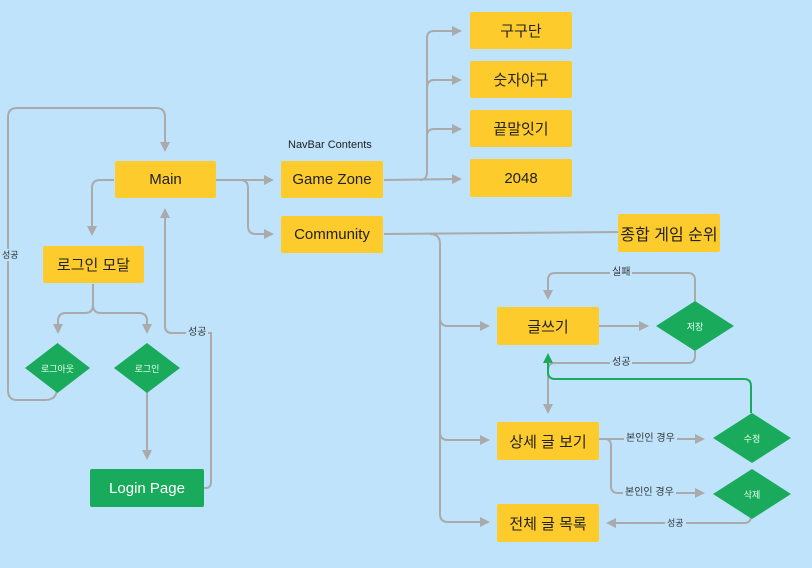 This screenshot has width=812, height=568. I want to click on decision-delete-label: 삭제, so click(752, 494).